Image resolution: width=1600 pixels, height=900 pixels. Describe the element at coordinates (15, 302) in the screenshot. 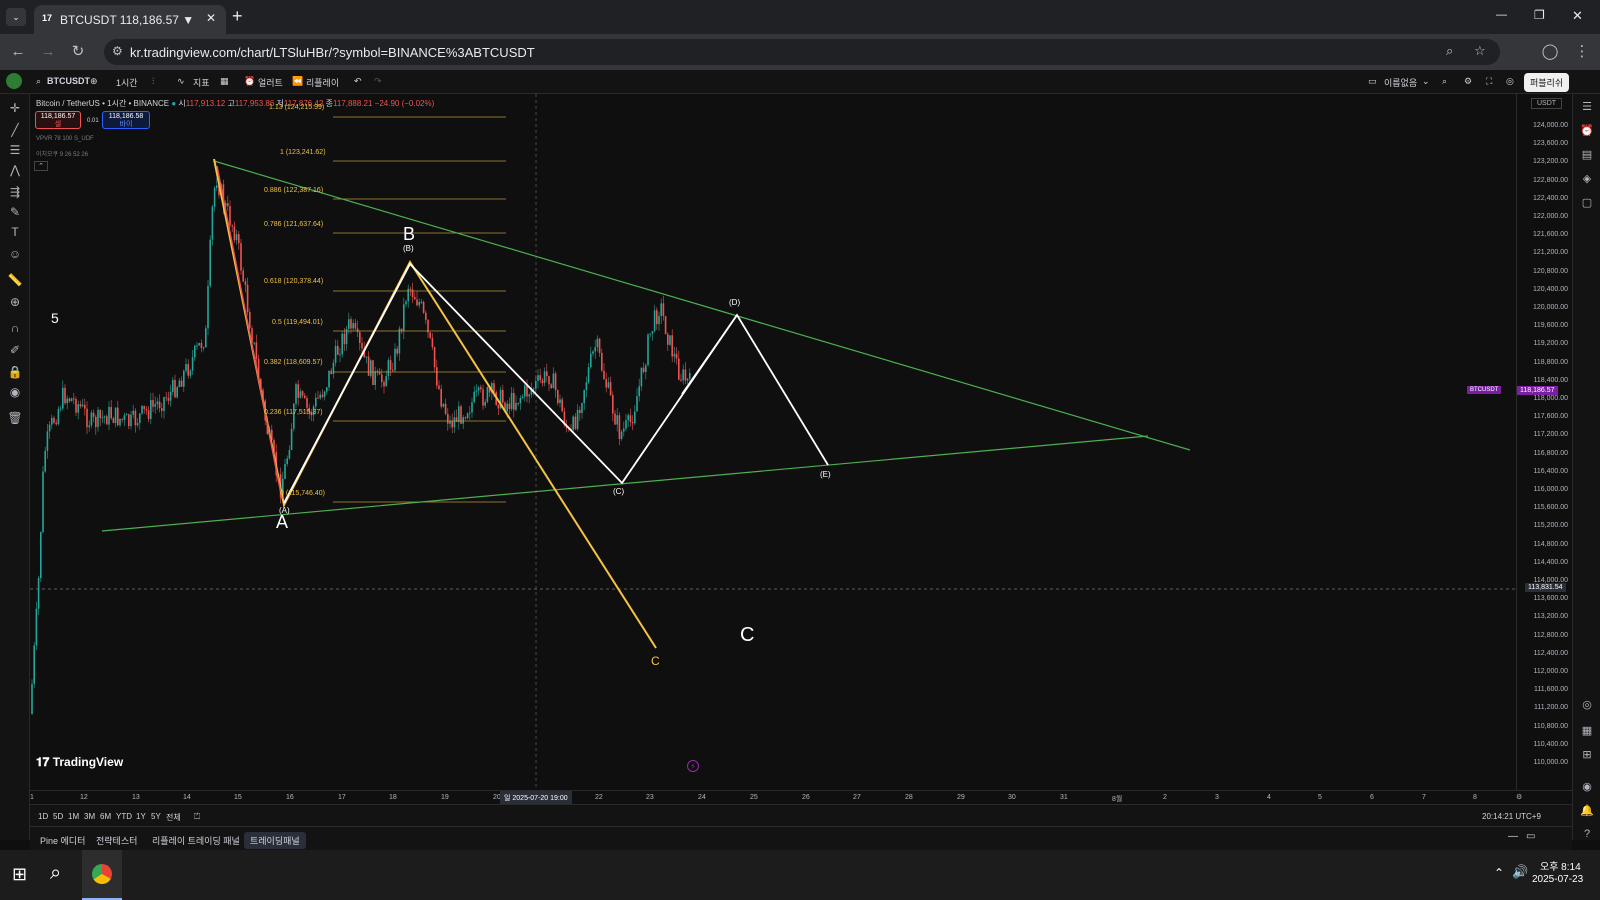

I see `zoom-in-icon: ⊕` at that location.